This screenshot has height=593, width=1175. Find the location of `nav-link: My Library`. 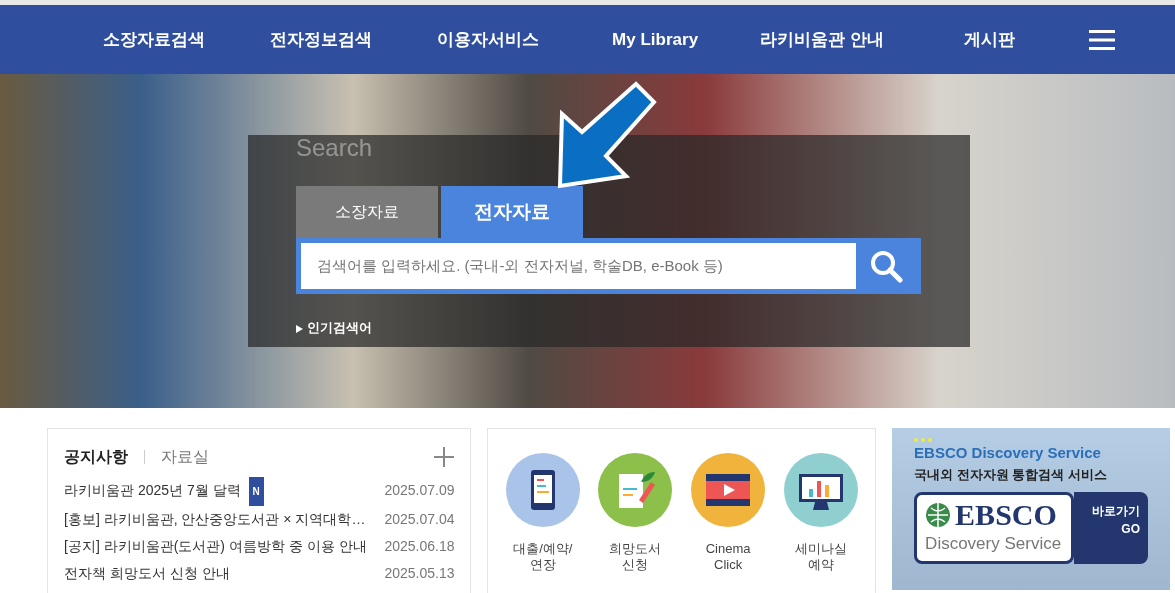

nav-link: My Library is located at coordinates (655, 39).